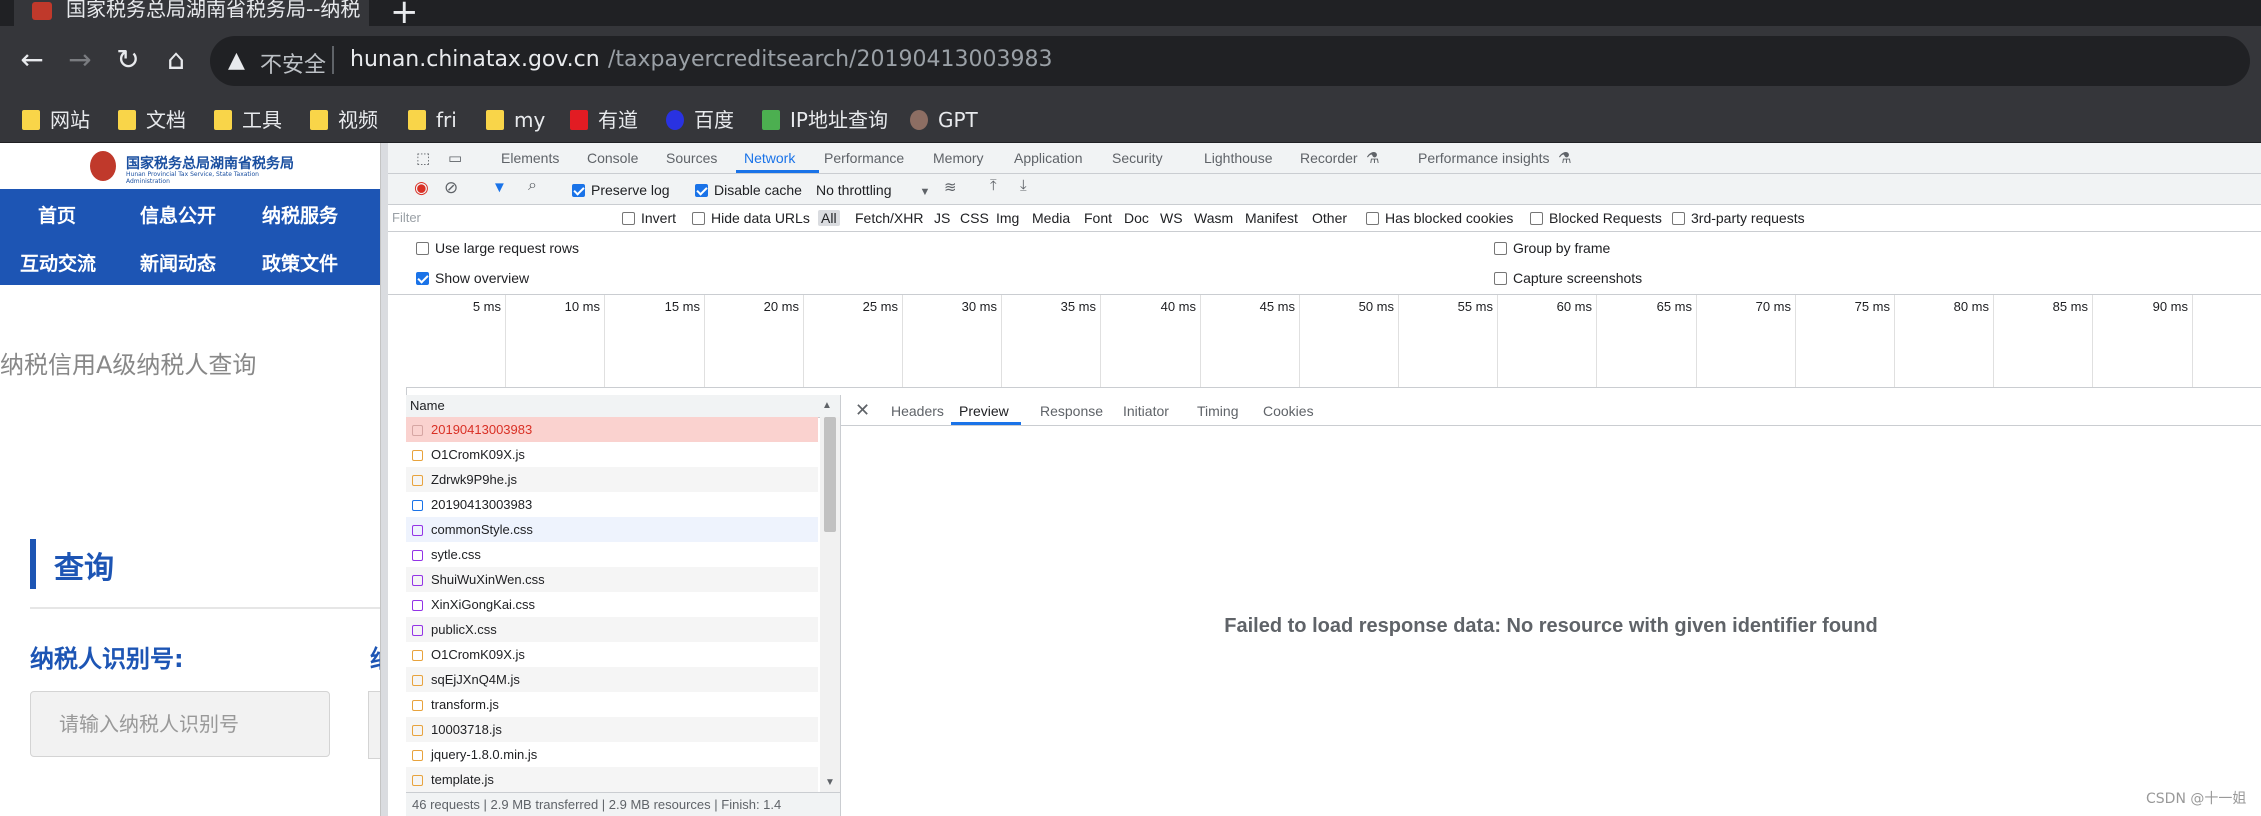 Image resolution: width=2261 pixels, height=816 pixels. I want to click on security-label: 不安全, so click(293, 63).